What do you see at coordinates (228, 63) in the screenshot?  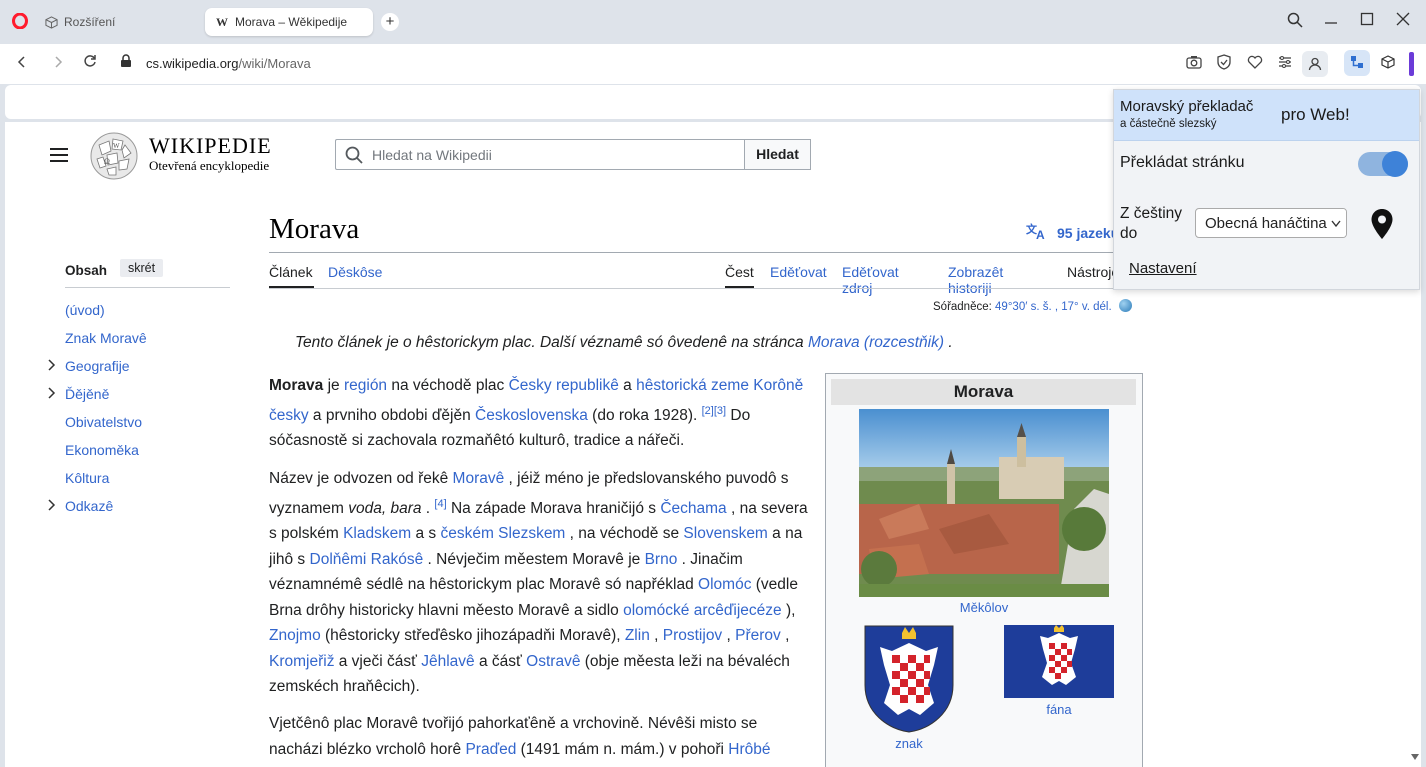 I see `url-field: cs.wikipedia.org/wiki/Morava` at bounding box center [228, 63].